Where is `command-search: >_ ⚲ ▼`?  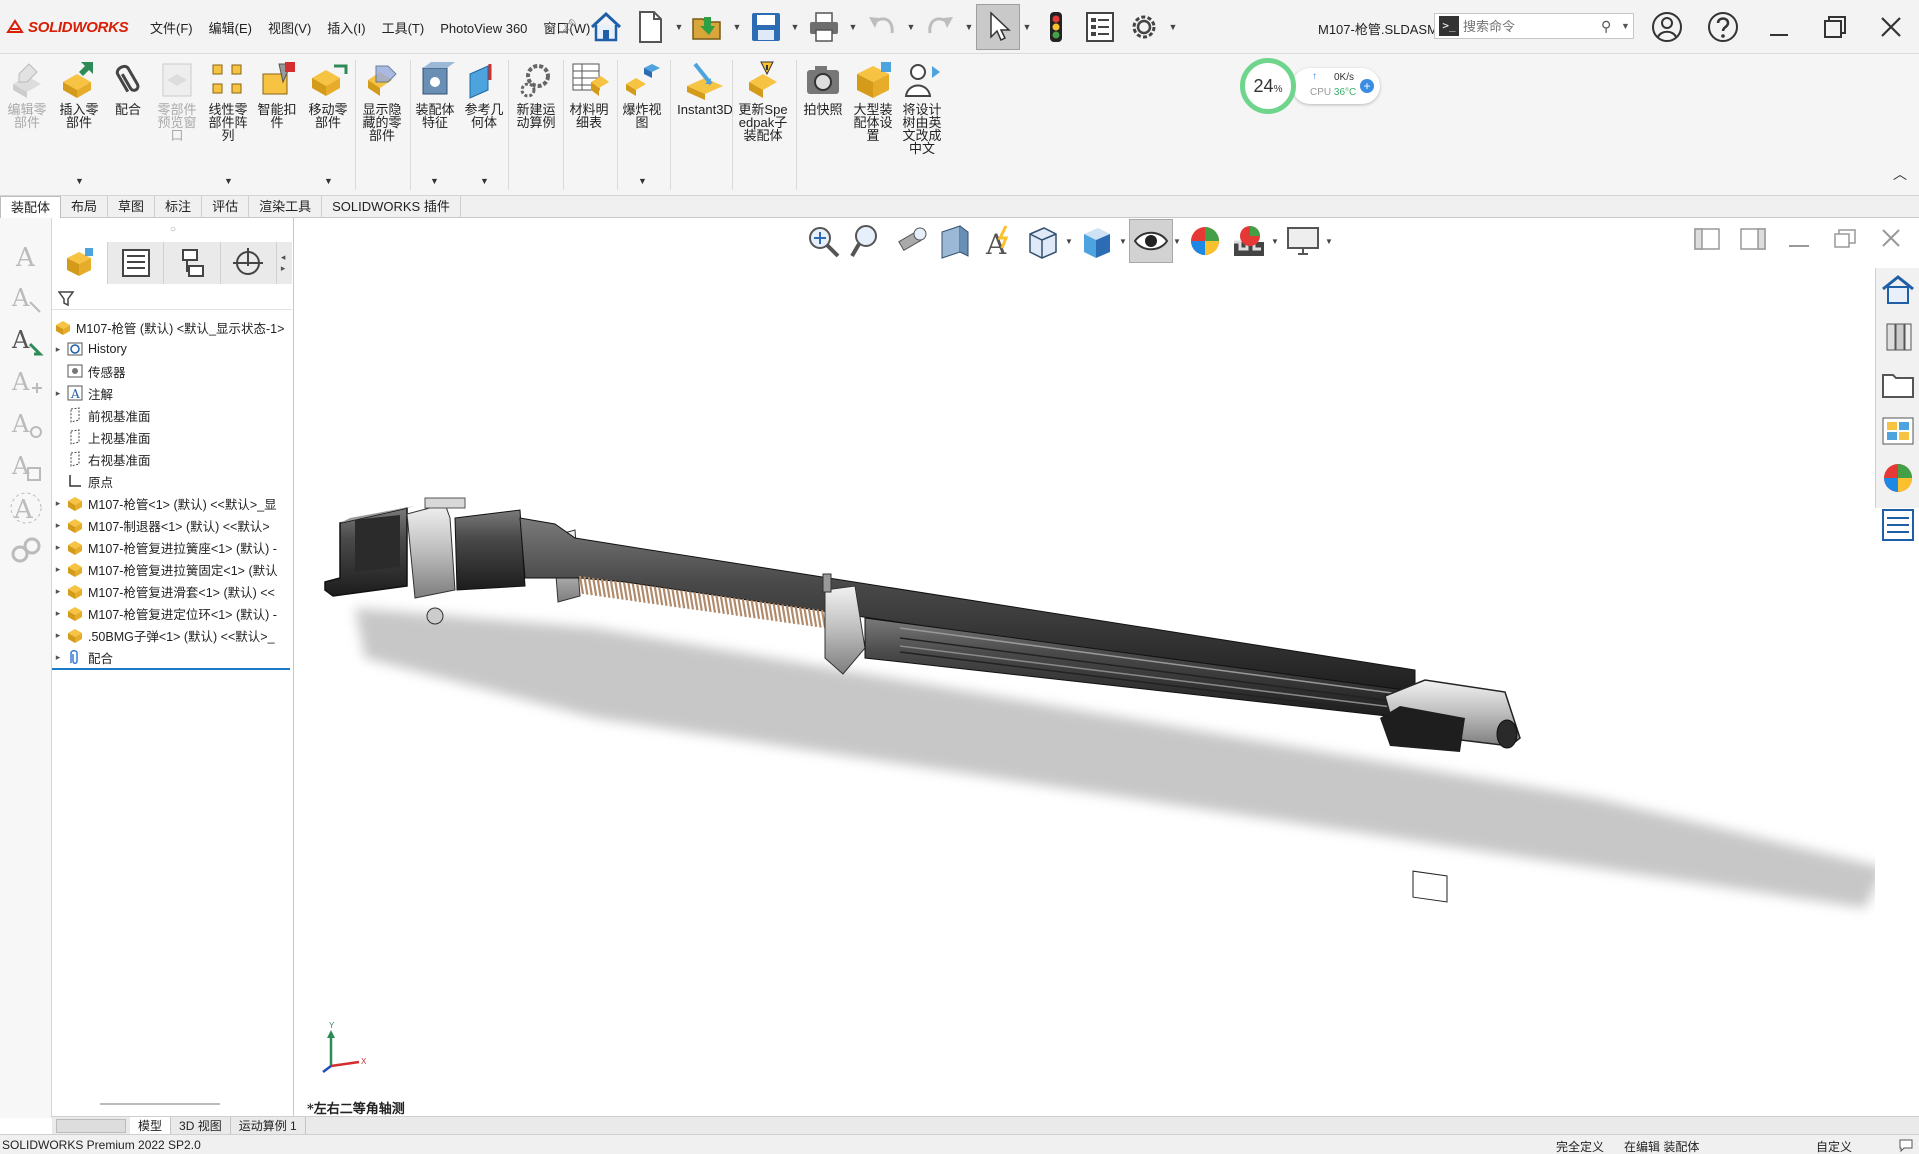
command-search: >_ ⚲ ▼ is located at coordinates (1534, 26).